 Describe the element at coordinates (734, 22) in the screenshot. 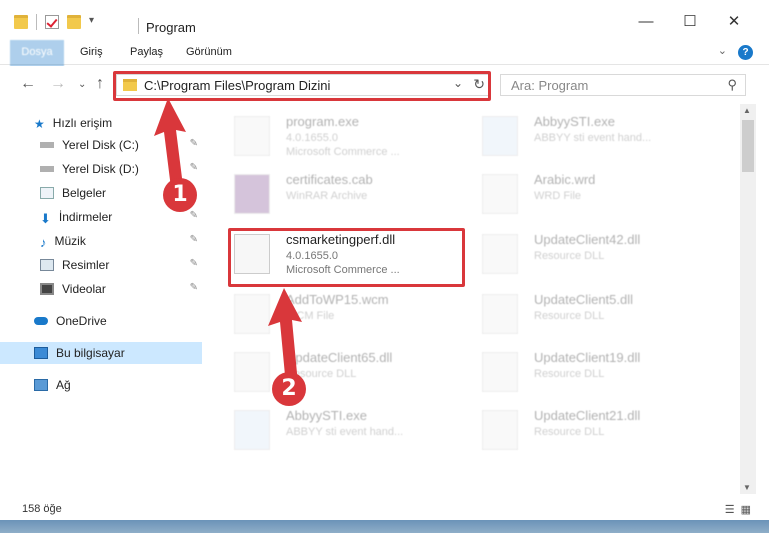

I see `close-button: ✕` at that location.